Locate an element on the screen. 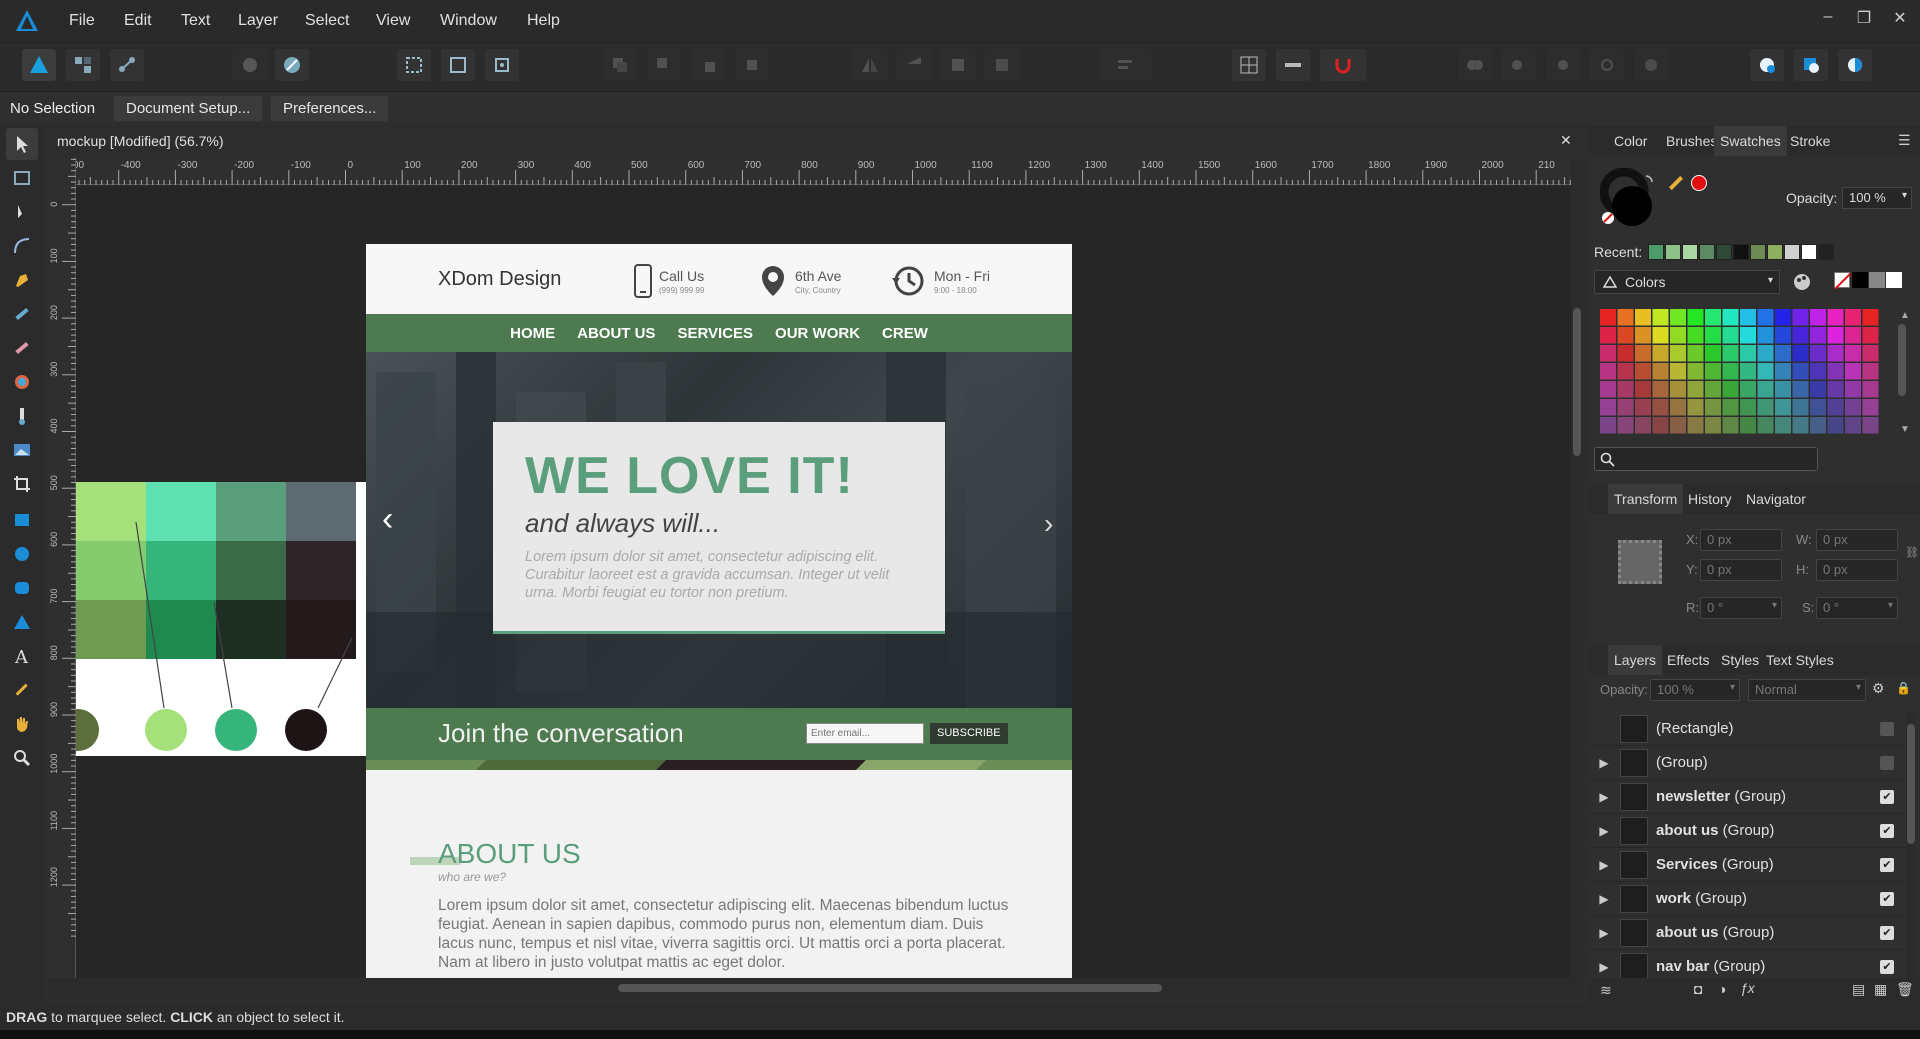 The image size is (1920, 1039). tab-history: History is located at coordinates (1710, 499).